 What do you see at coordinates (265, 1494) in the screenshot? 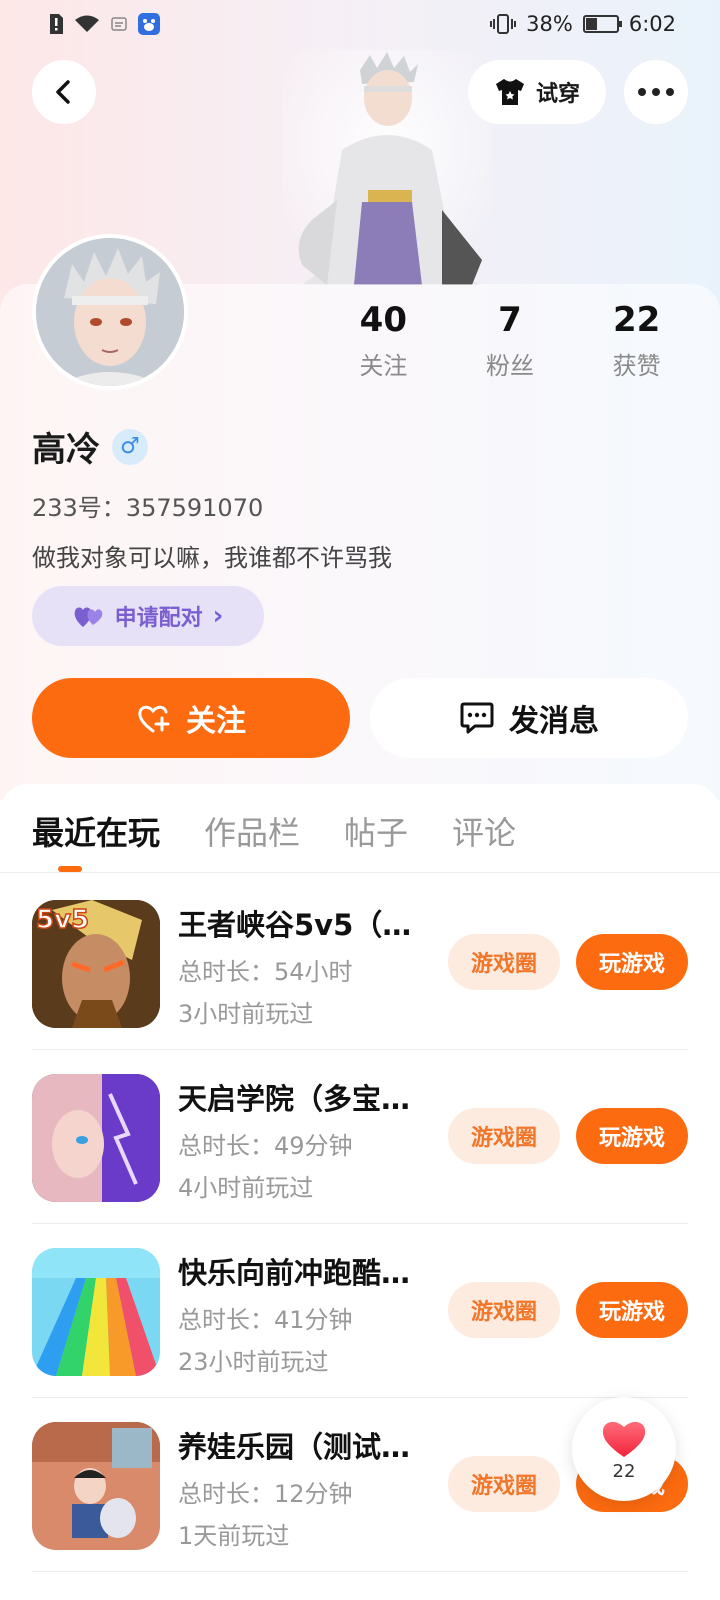
I see `game-duration: 总时长：12分钟` at bounding box center [265, 1494].